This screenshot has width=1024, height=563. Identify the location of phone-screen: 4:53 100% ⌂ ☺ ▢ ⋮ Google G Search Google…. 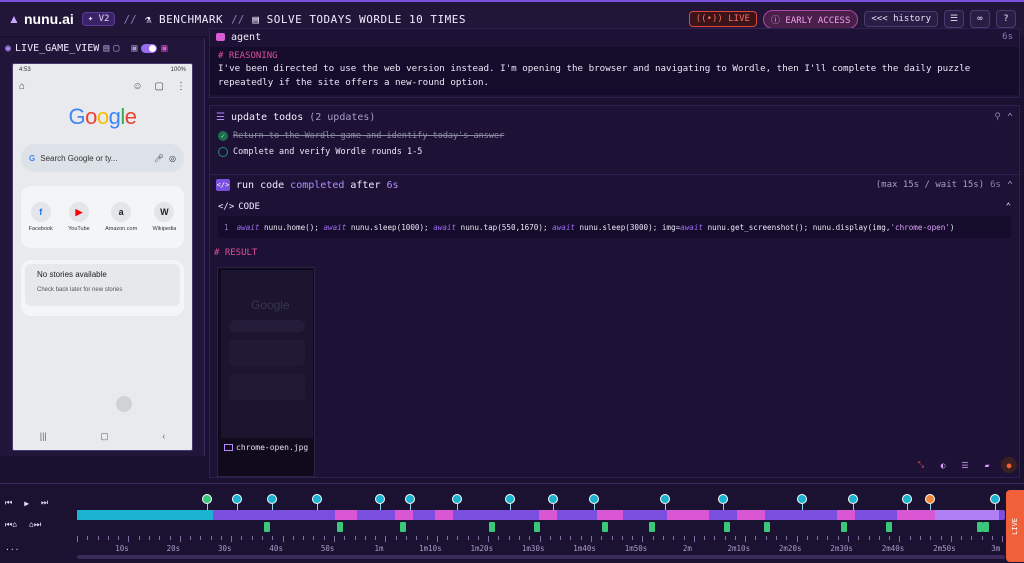
(102, 257).